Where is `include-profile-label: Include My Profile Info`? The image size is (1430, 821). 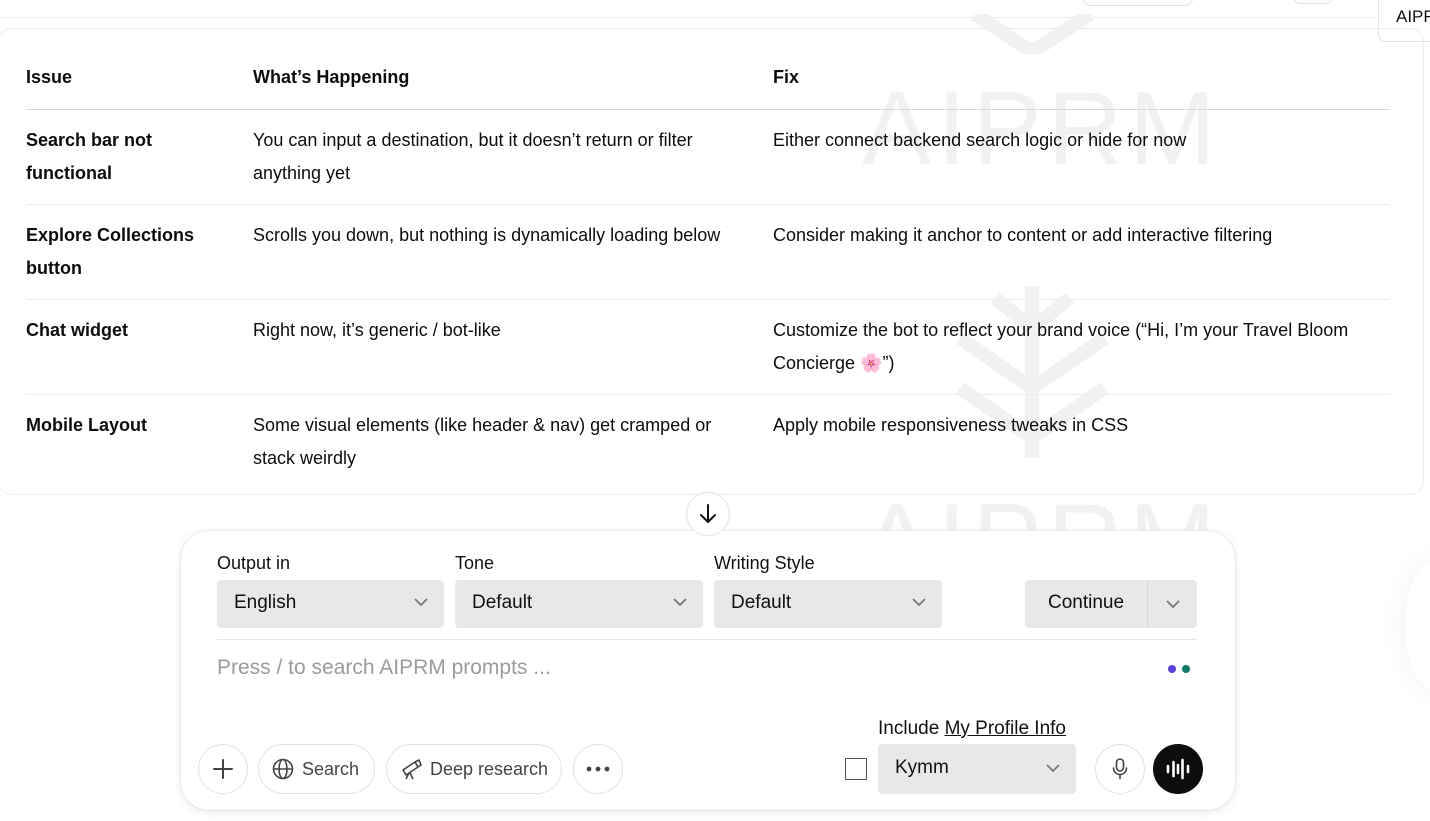
include-profile-label: Include My Profile Info is located at coordinates (972, 729).